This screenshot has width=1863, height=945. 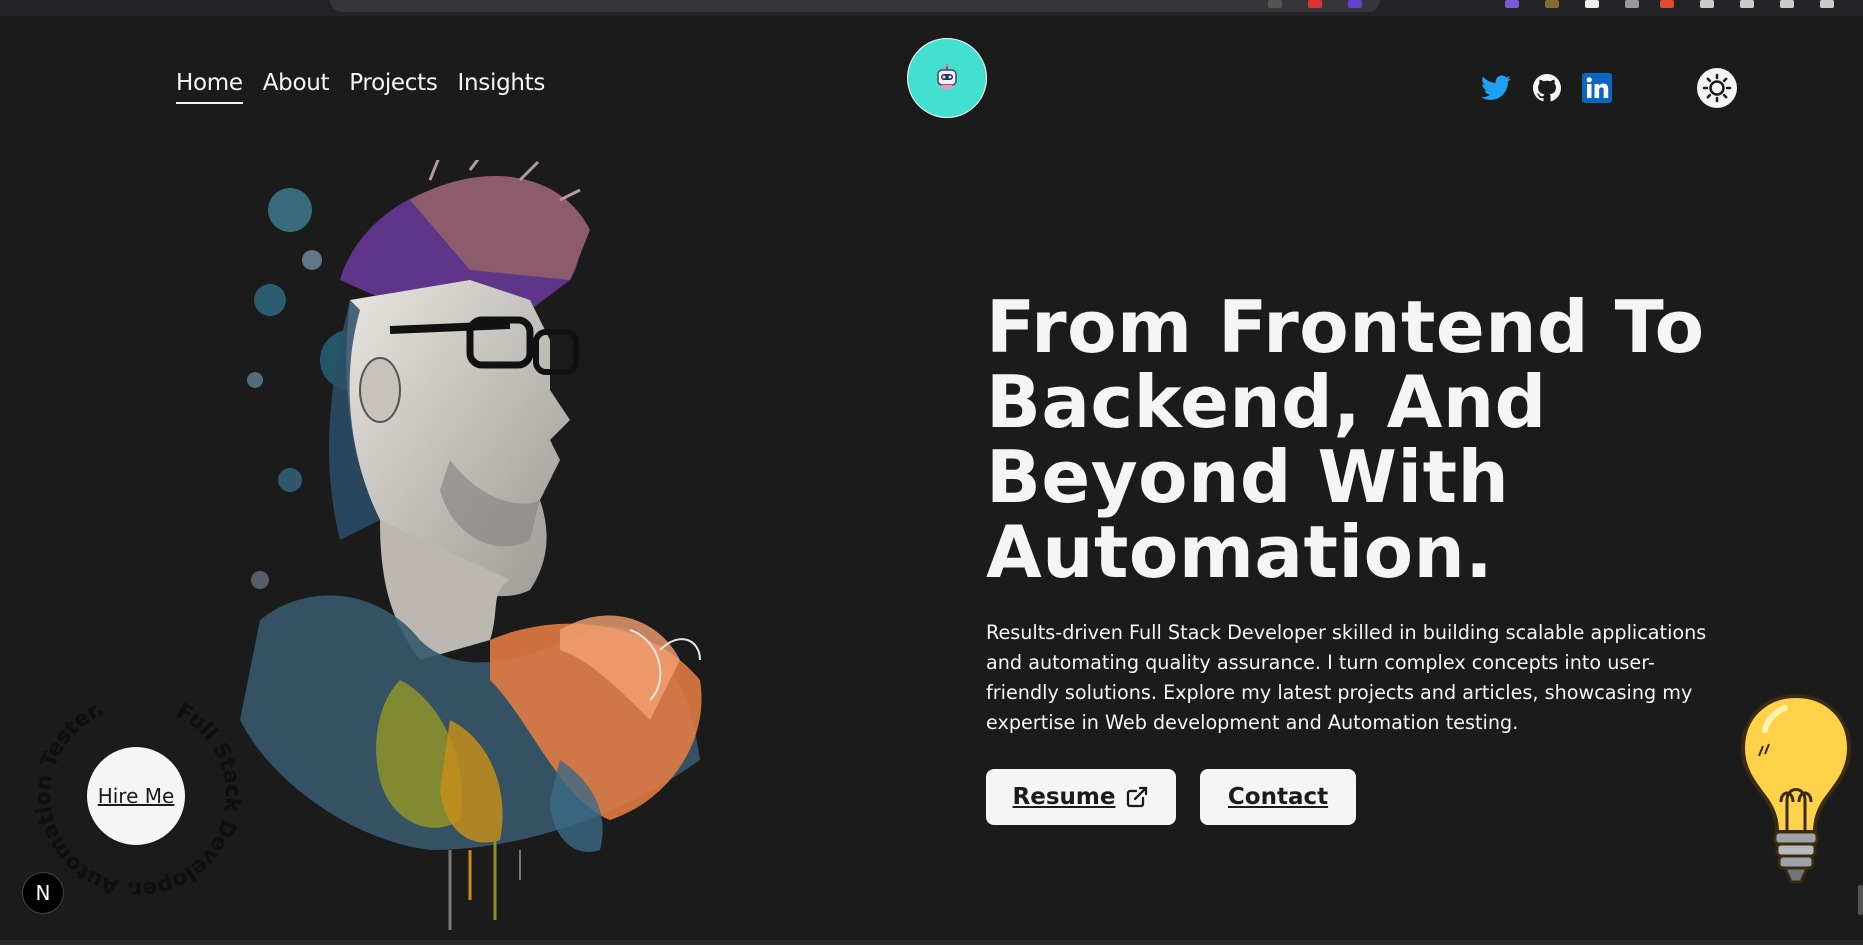 I want to click on external-link-icon, so click(x=1137, y=797).